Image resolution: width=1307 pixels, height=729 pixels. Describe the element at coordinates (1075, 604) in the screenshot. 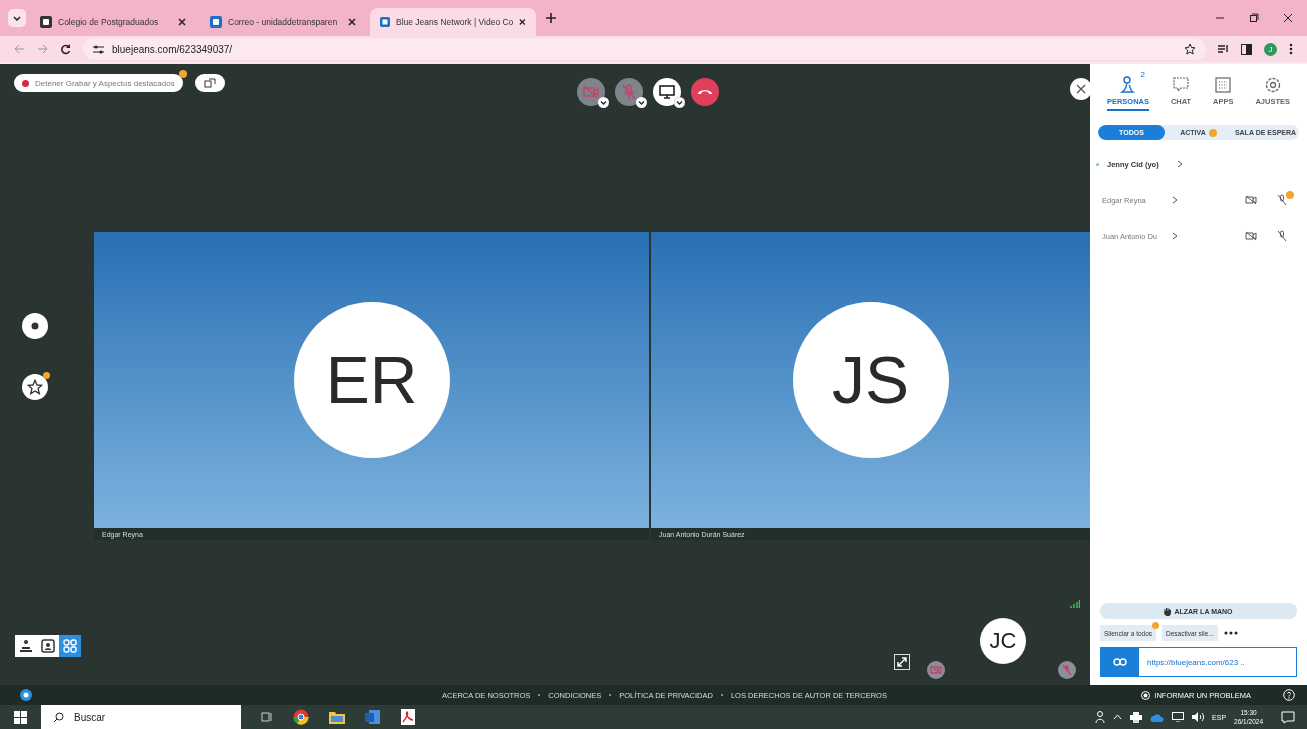

I see `signal-icon` at that location.